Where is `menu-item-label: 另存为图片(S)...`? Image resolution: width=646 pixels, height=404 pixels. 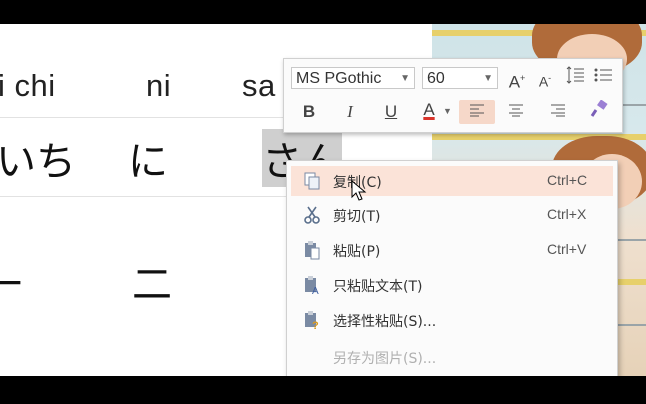 menu-item-label: 另存为图片(S)... is located at coordinates (385, 359).